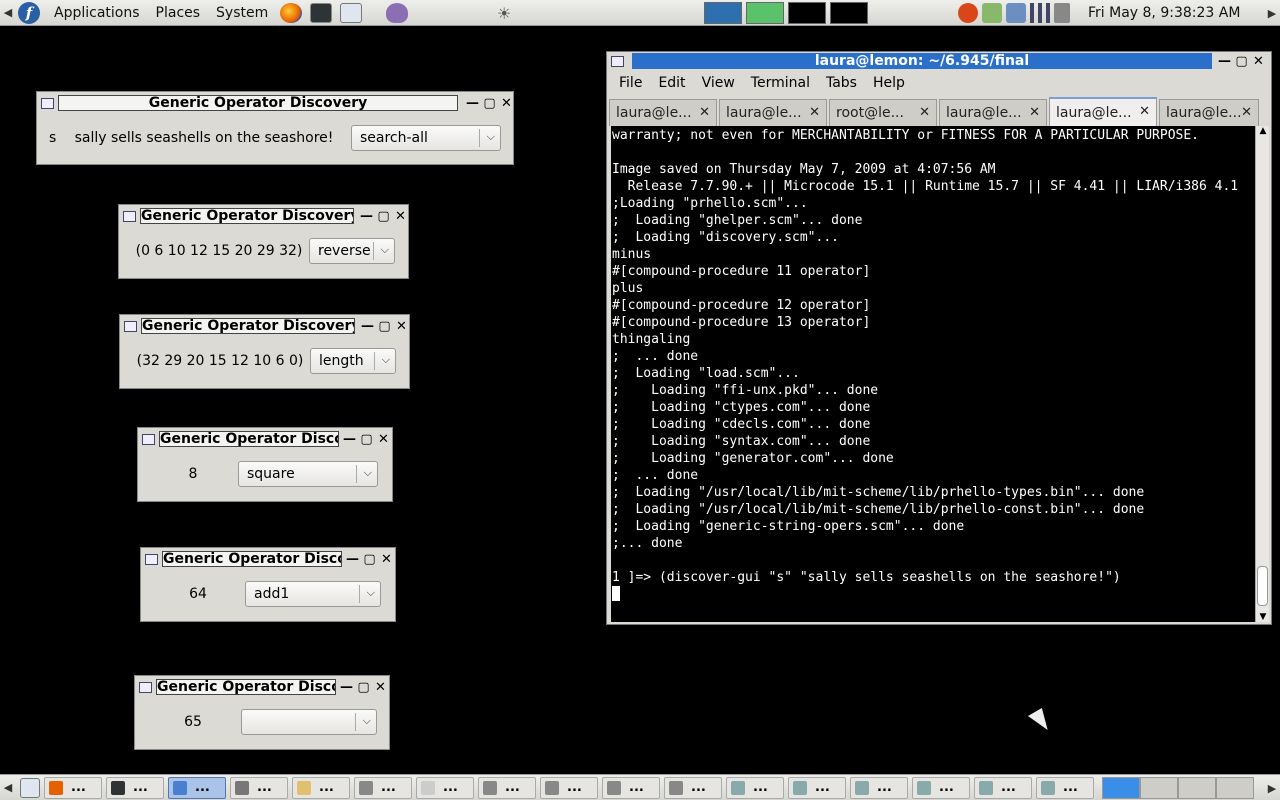  What do you see at coordinates (321, 12) in the screenshot?
I see `terminal-launcher-icon` at bounding box center [321, 12].